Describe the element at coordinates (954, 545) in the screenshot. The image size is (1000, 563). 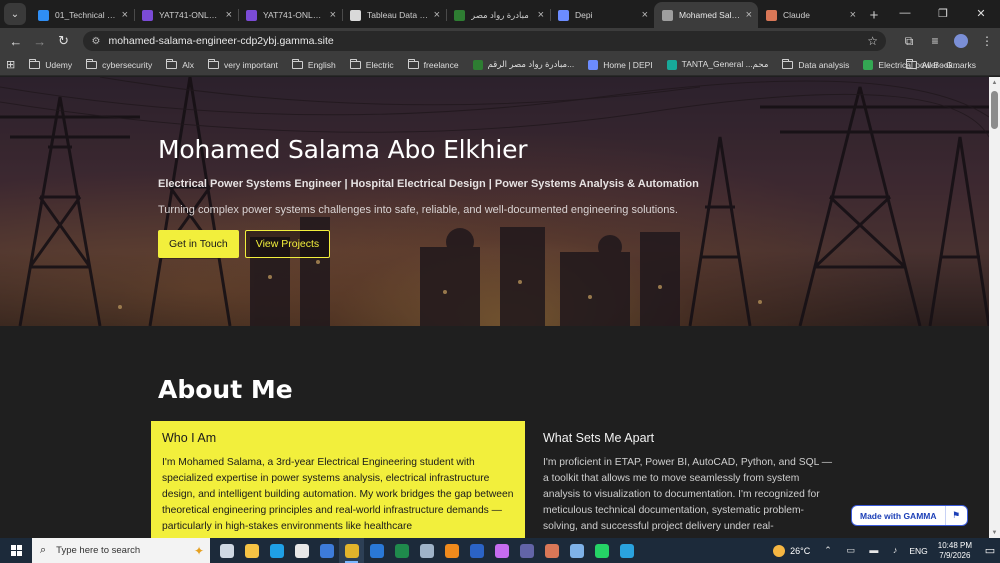
I see `clock-time: 10:48 PM` at that location.